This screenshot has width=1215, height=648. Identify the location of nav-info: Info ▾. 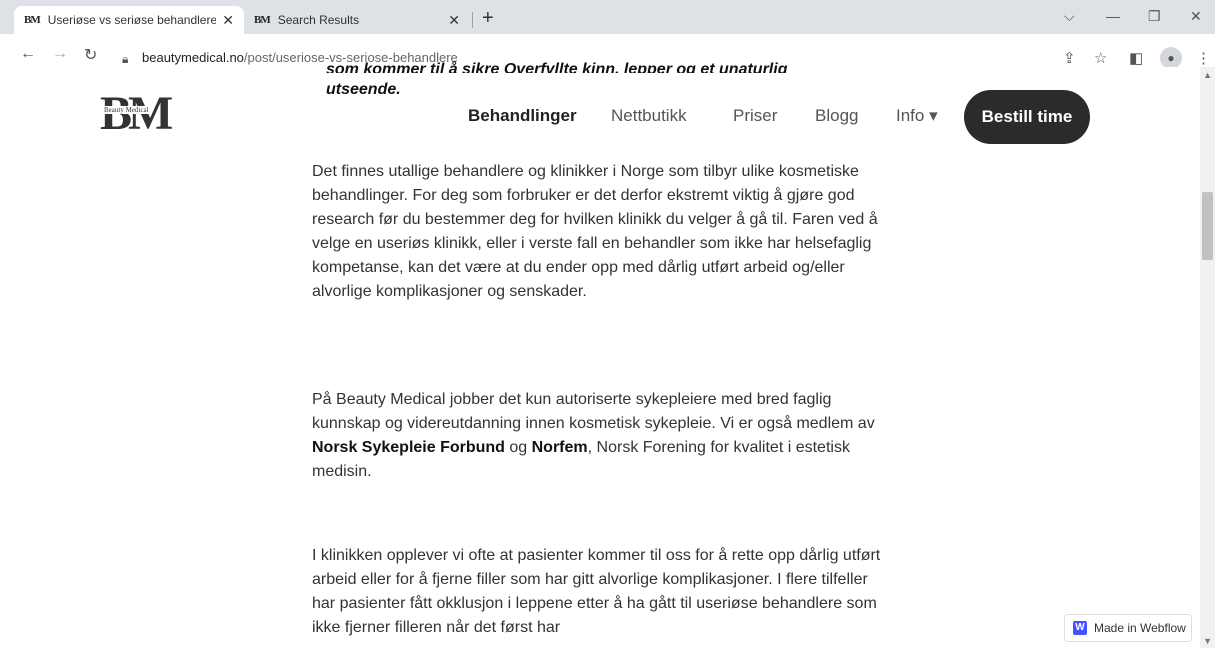
(917, 116).